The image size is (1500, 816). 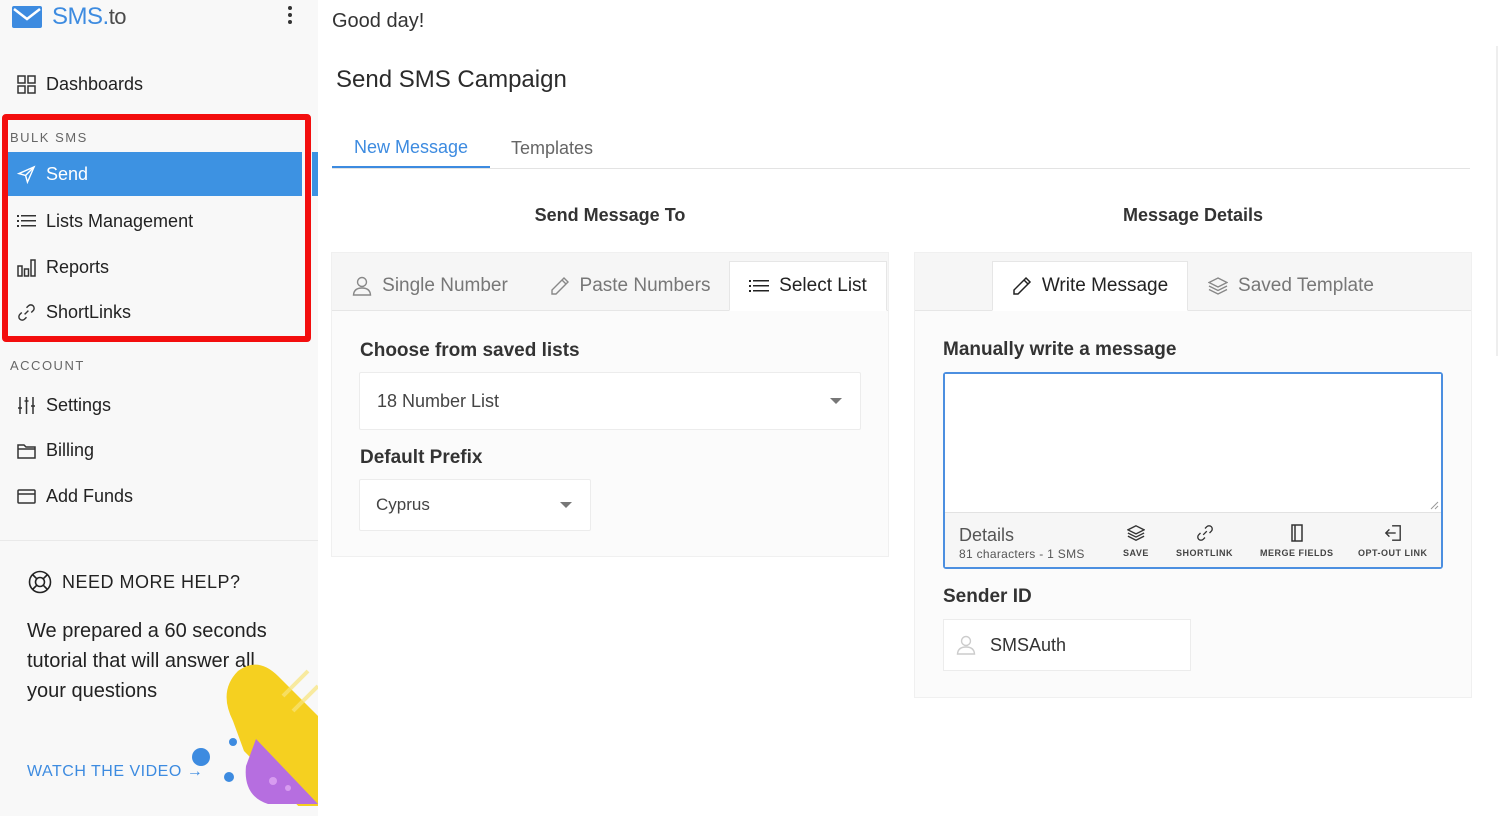 What do you see at coordinates (115, 772) in the screenshot?
I see `watch-video-link: WATCH THE VIDEO →` at bounding box center [115, 772].